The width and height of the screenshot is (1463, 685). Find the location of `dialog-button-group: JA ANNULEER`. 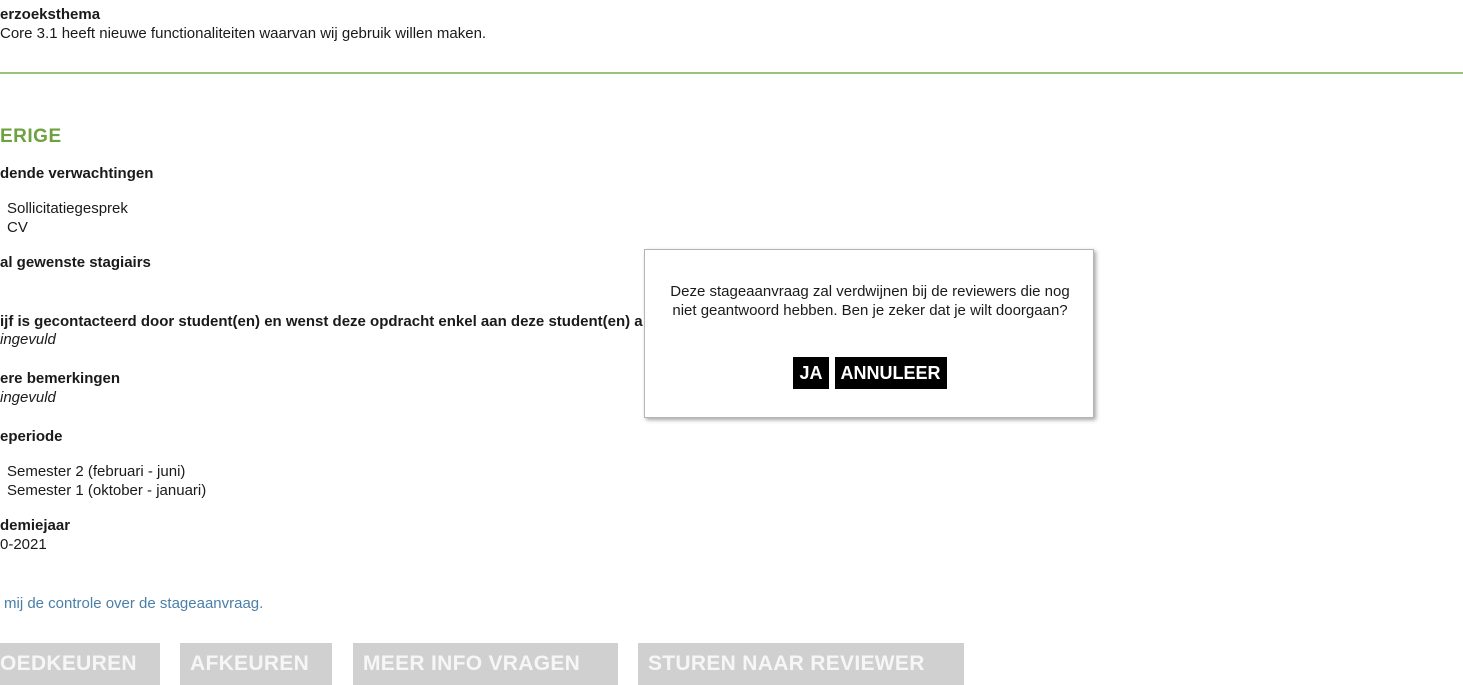

dialog-button-group: JA ANNULEER is located at coordinates (870, 373).